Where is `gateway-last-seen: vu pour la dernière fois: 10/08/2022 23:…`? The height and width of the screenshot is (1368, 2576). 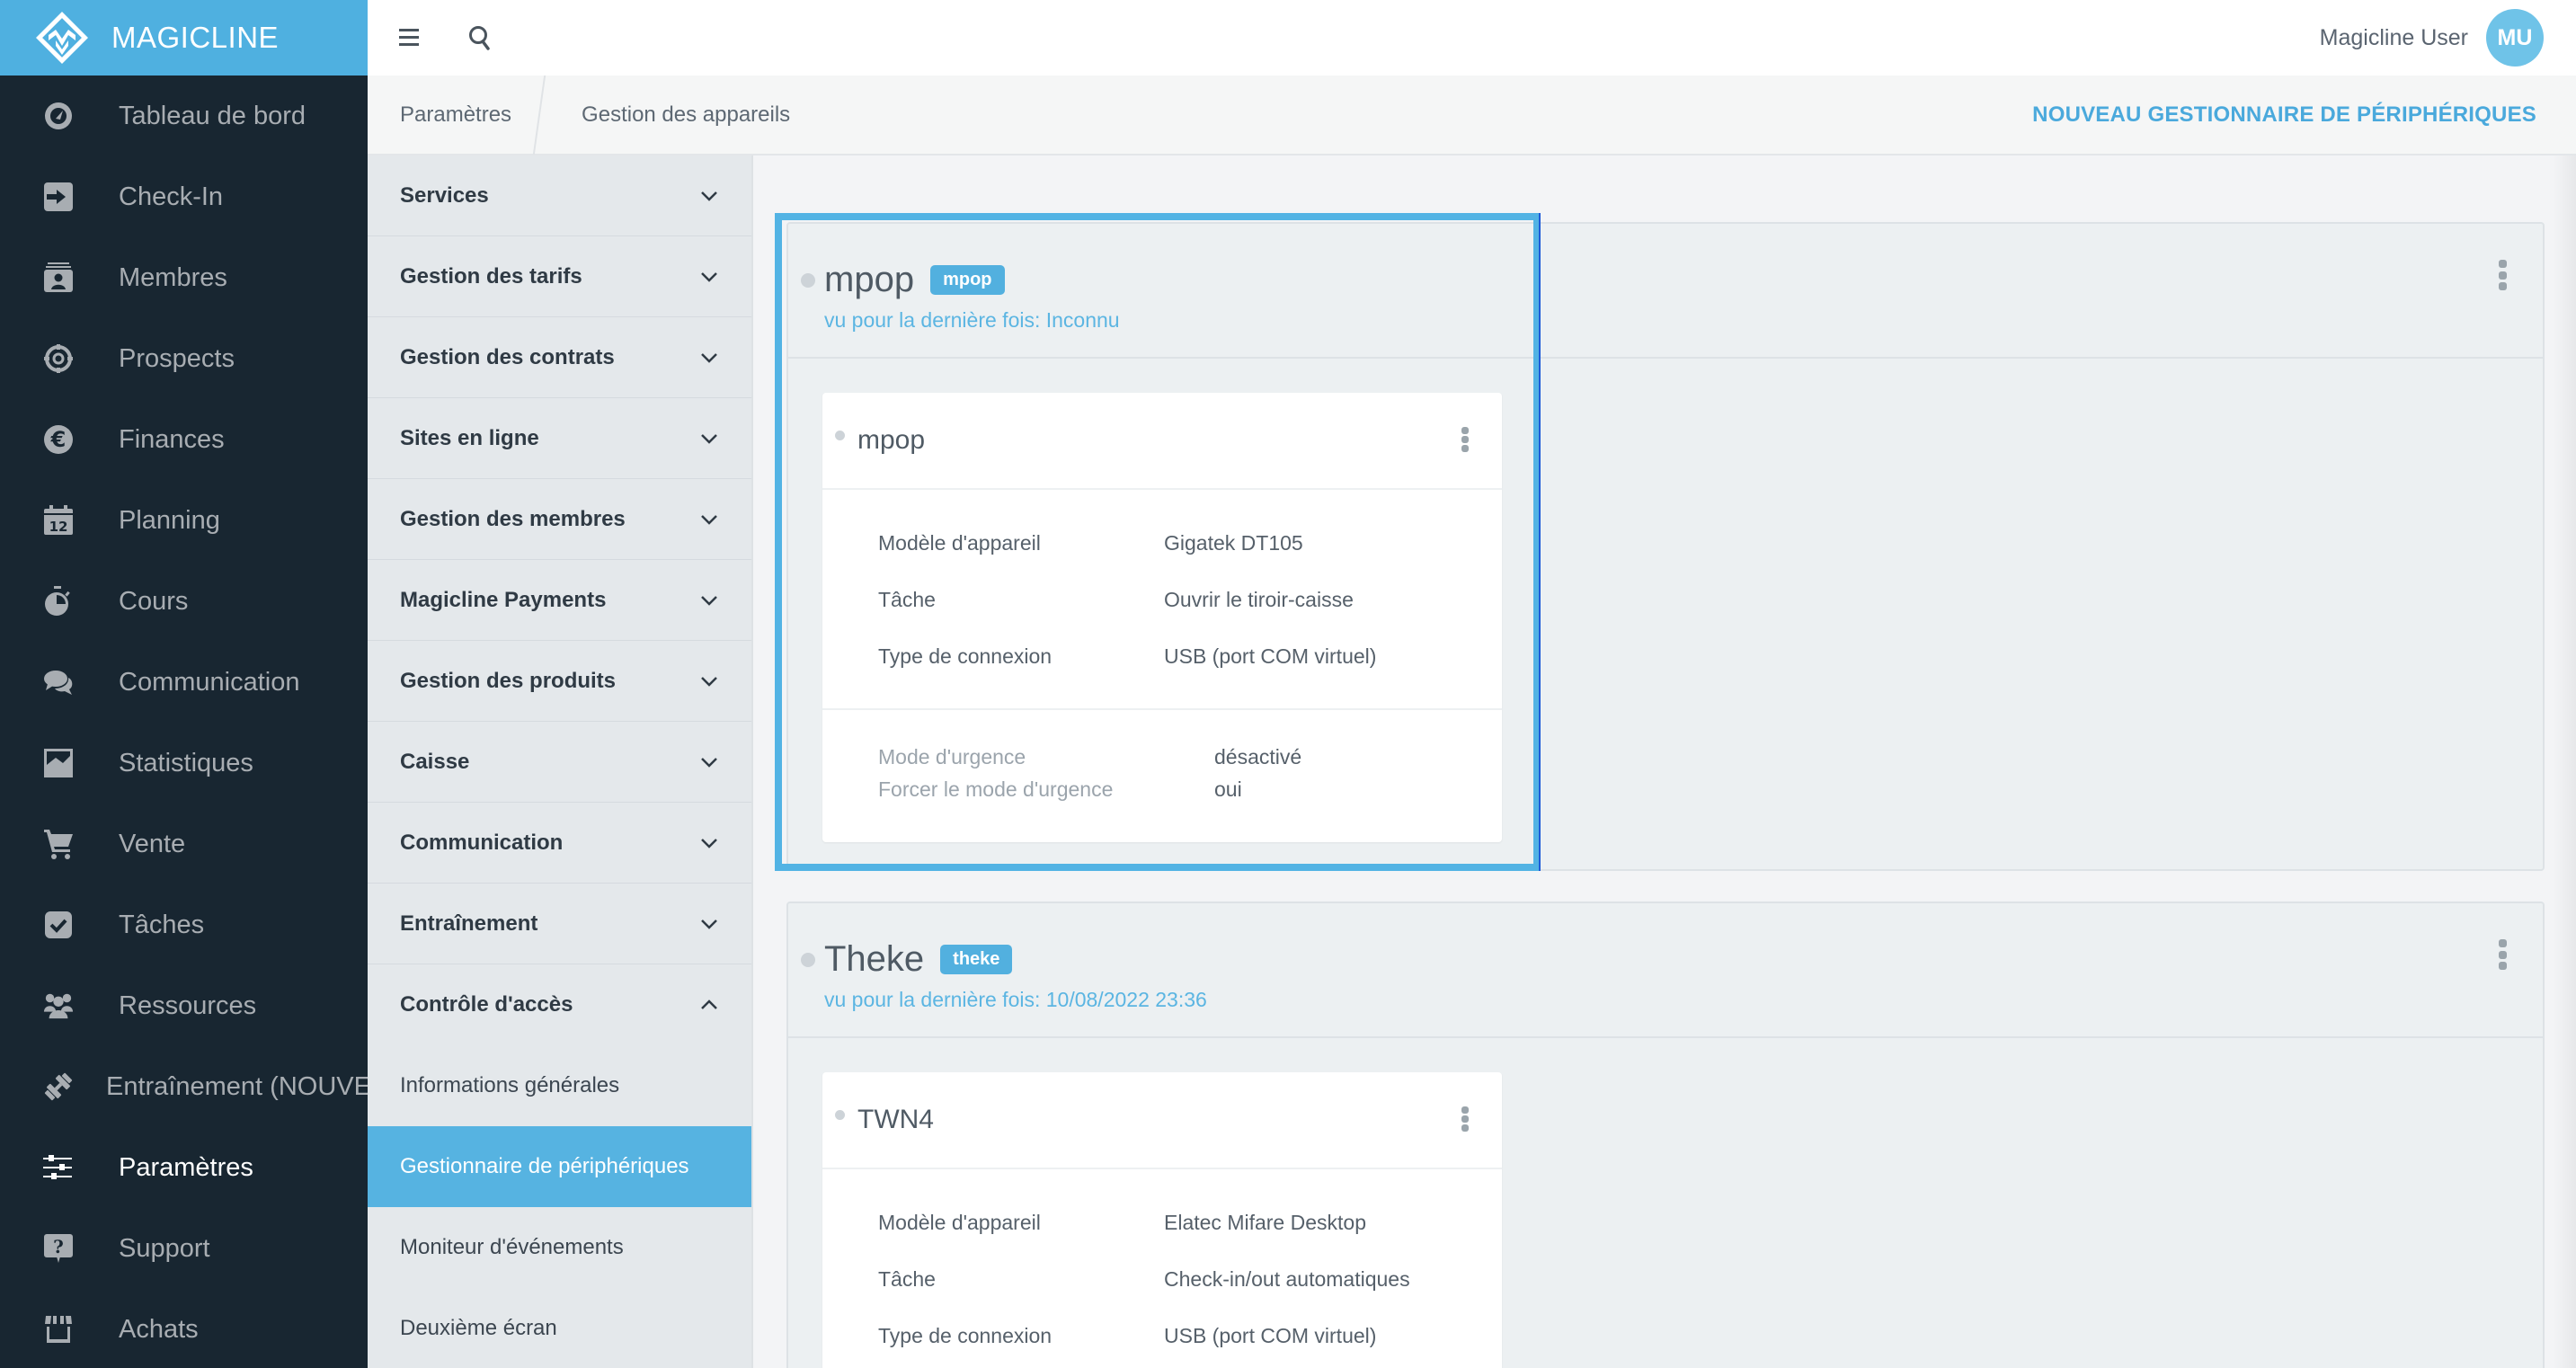
gateway-last-seen: vu pour la dernière fois: 10/08/2022 23:… is located at coordinates (1015, 999).